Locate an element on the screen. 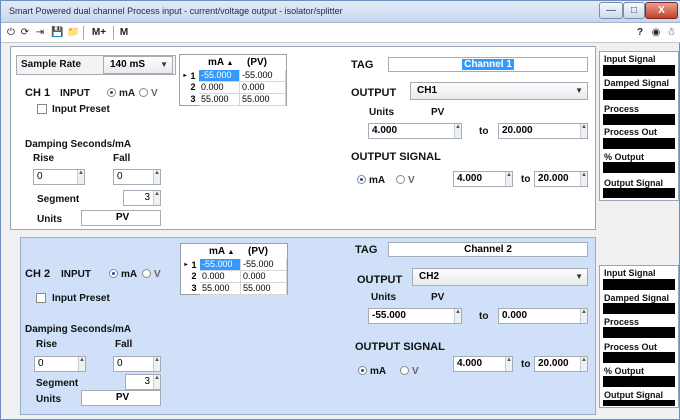 Image resolution: width=680 pixels, height=420 pixels. memory-plus-button: M+ is located at coordinates (99, 33).